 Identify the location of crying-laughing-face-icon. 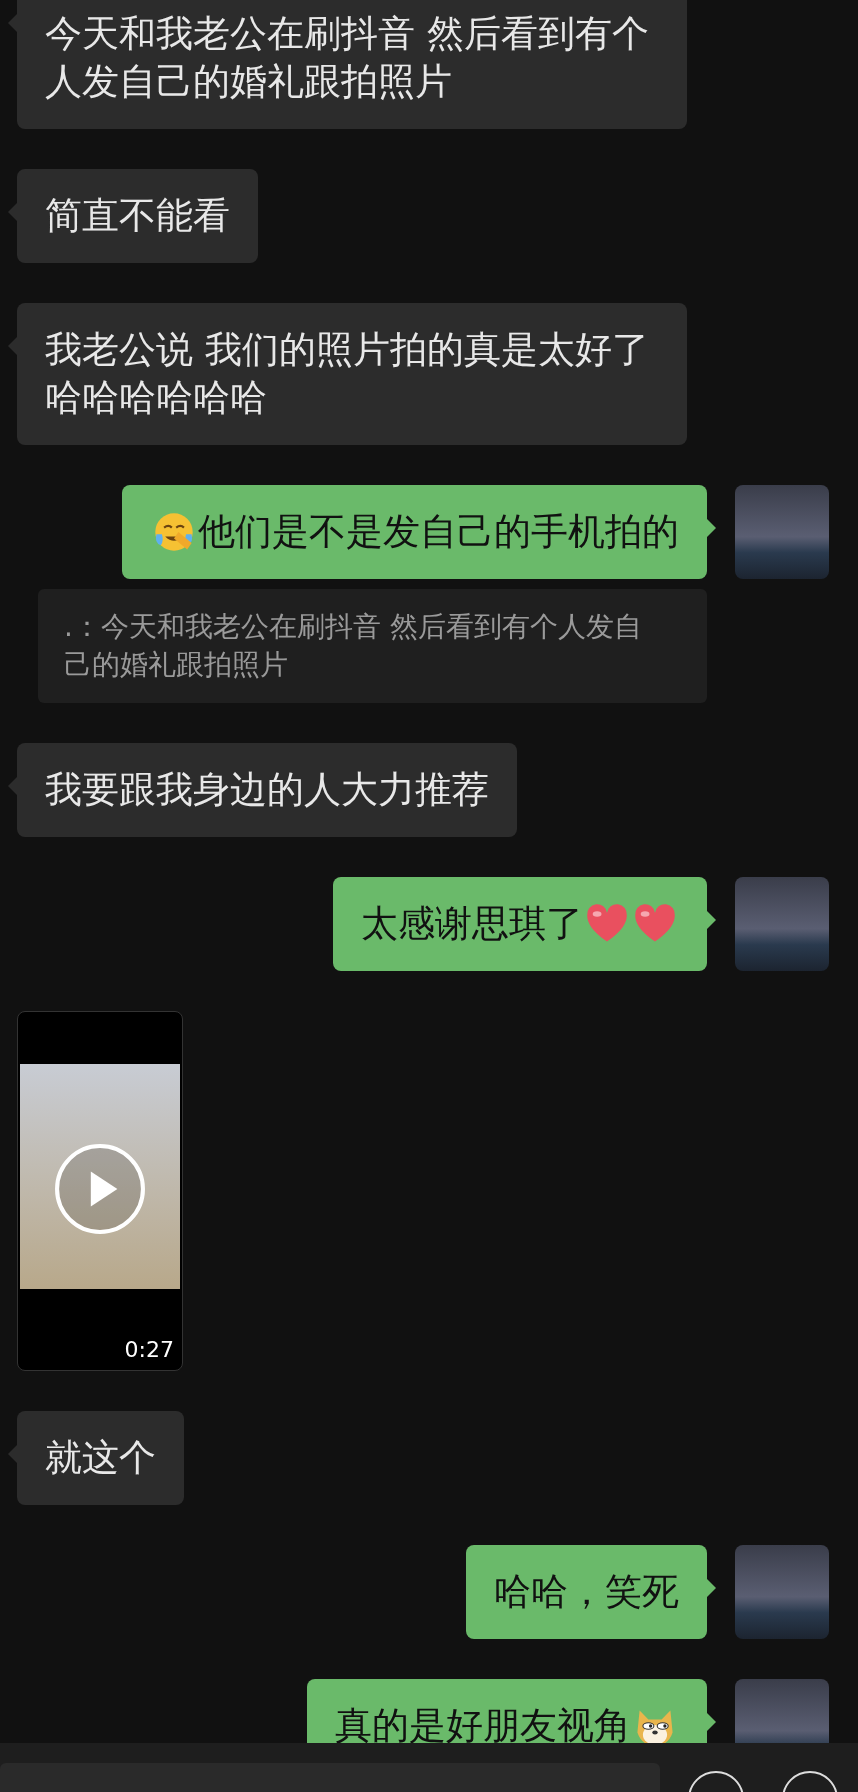
(174, 532).